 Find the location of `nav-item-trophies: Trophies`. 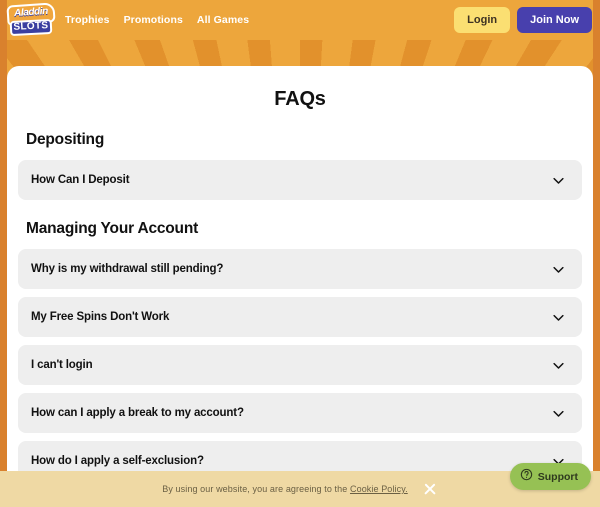

nav-item-trophies: Trophies is located at coordinates (87, 20).